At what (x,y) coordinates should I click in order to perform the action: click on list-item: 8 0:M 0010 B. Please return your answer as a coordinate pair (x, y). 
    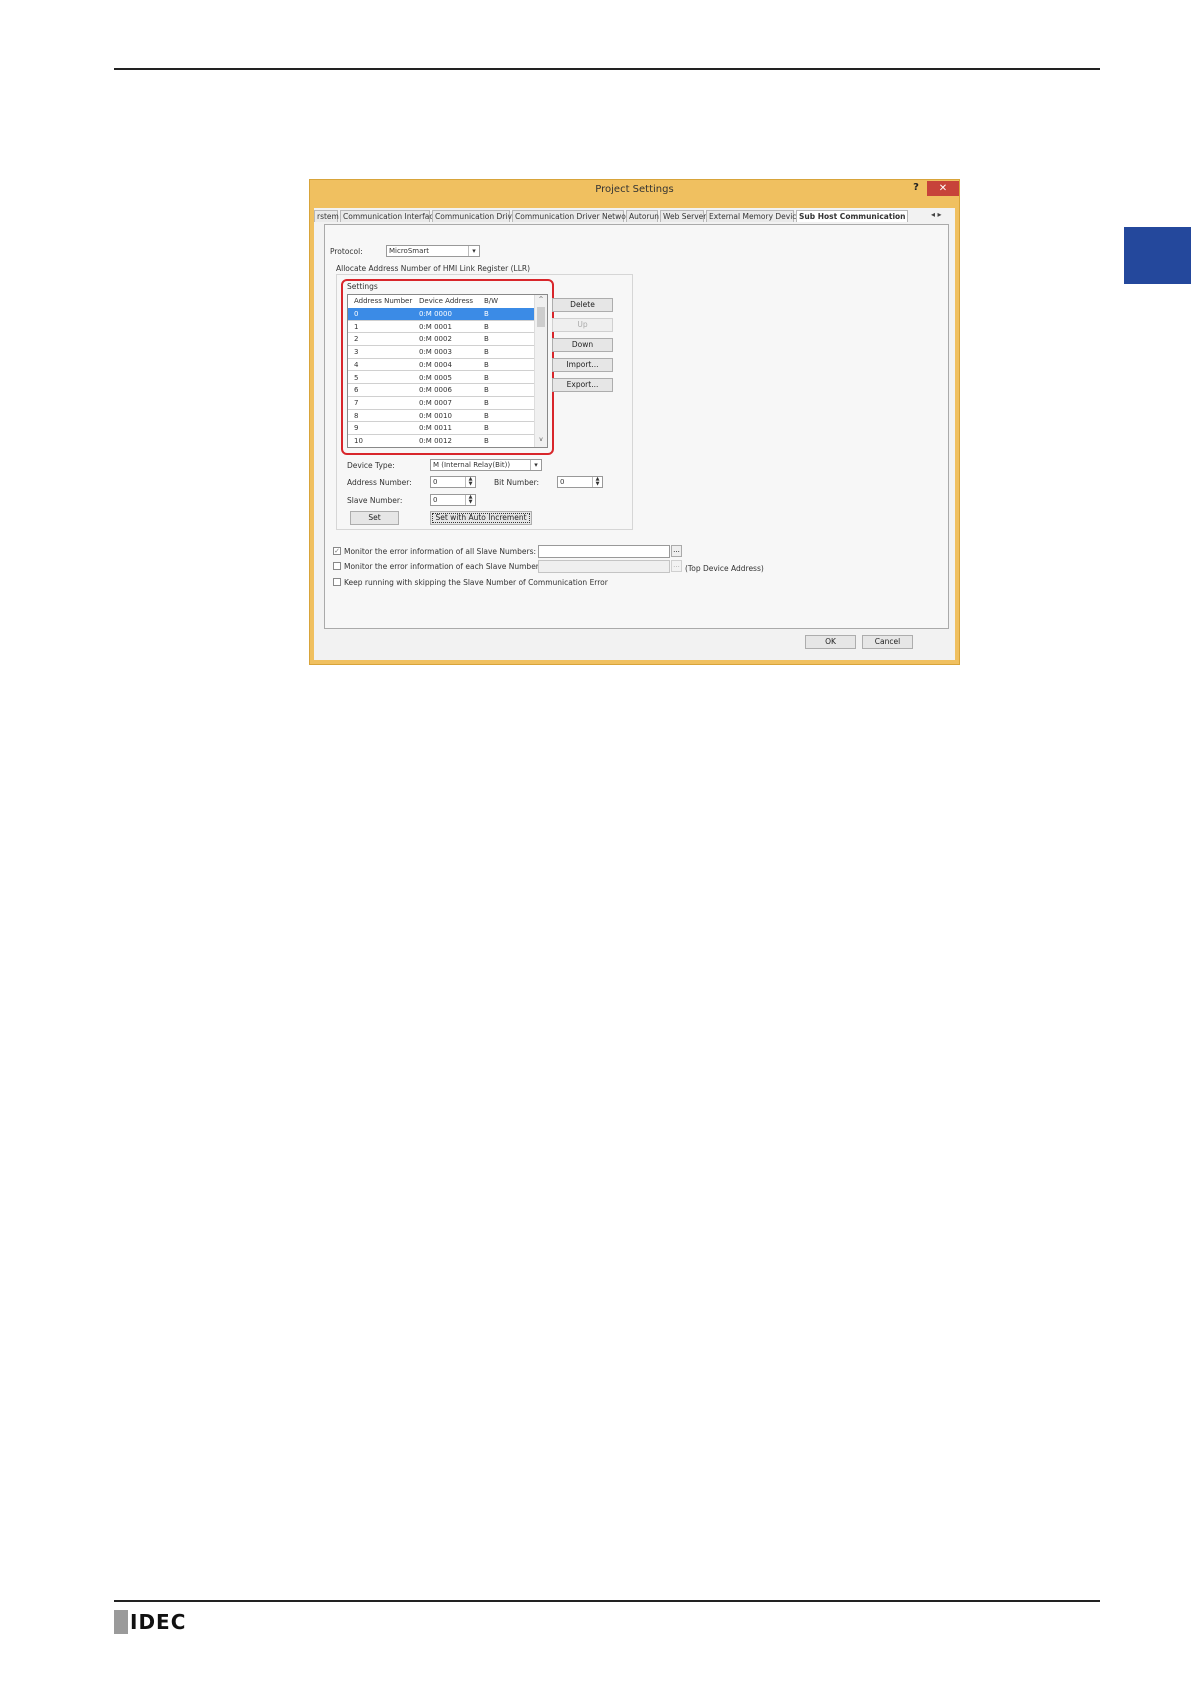
    Looking at the image, I should click on (446, 416).